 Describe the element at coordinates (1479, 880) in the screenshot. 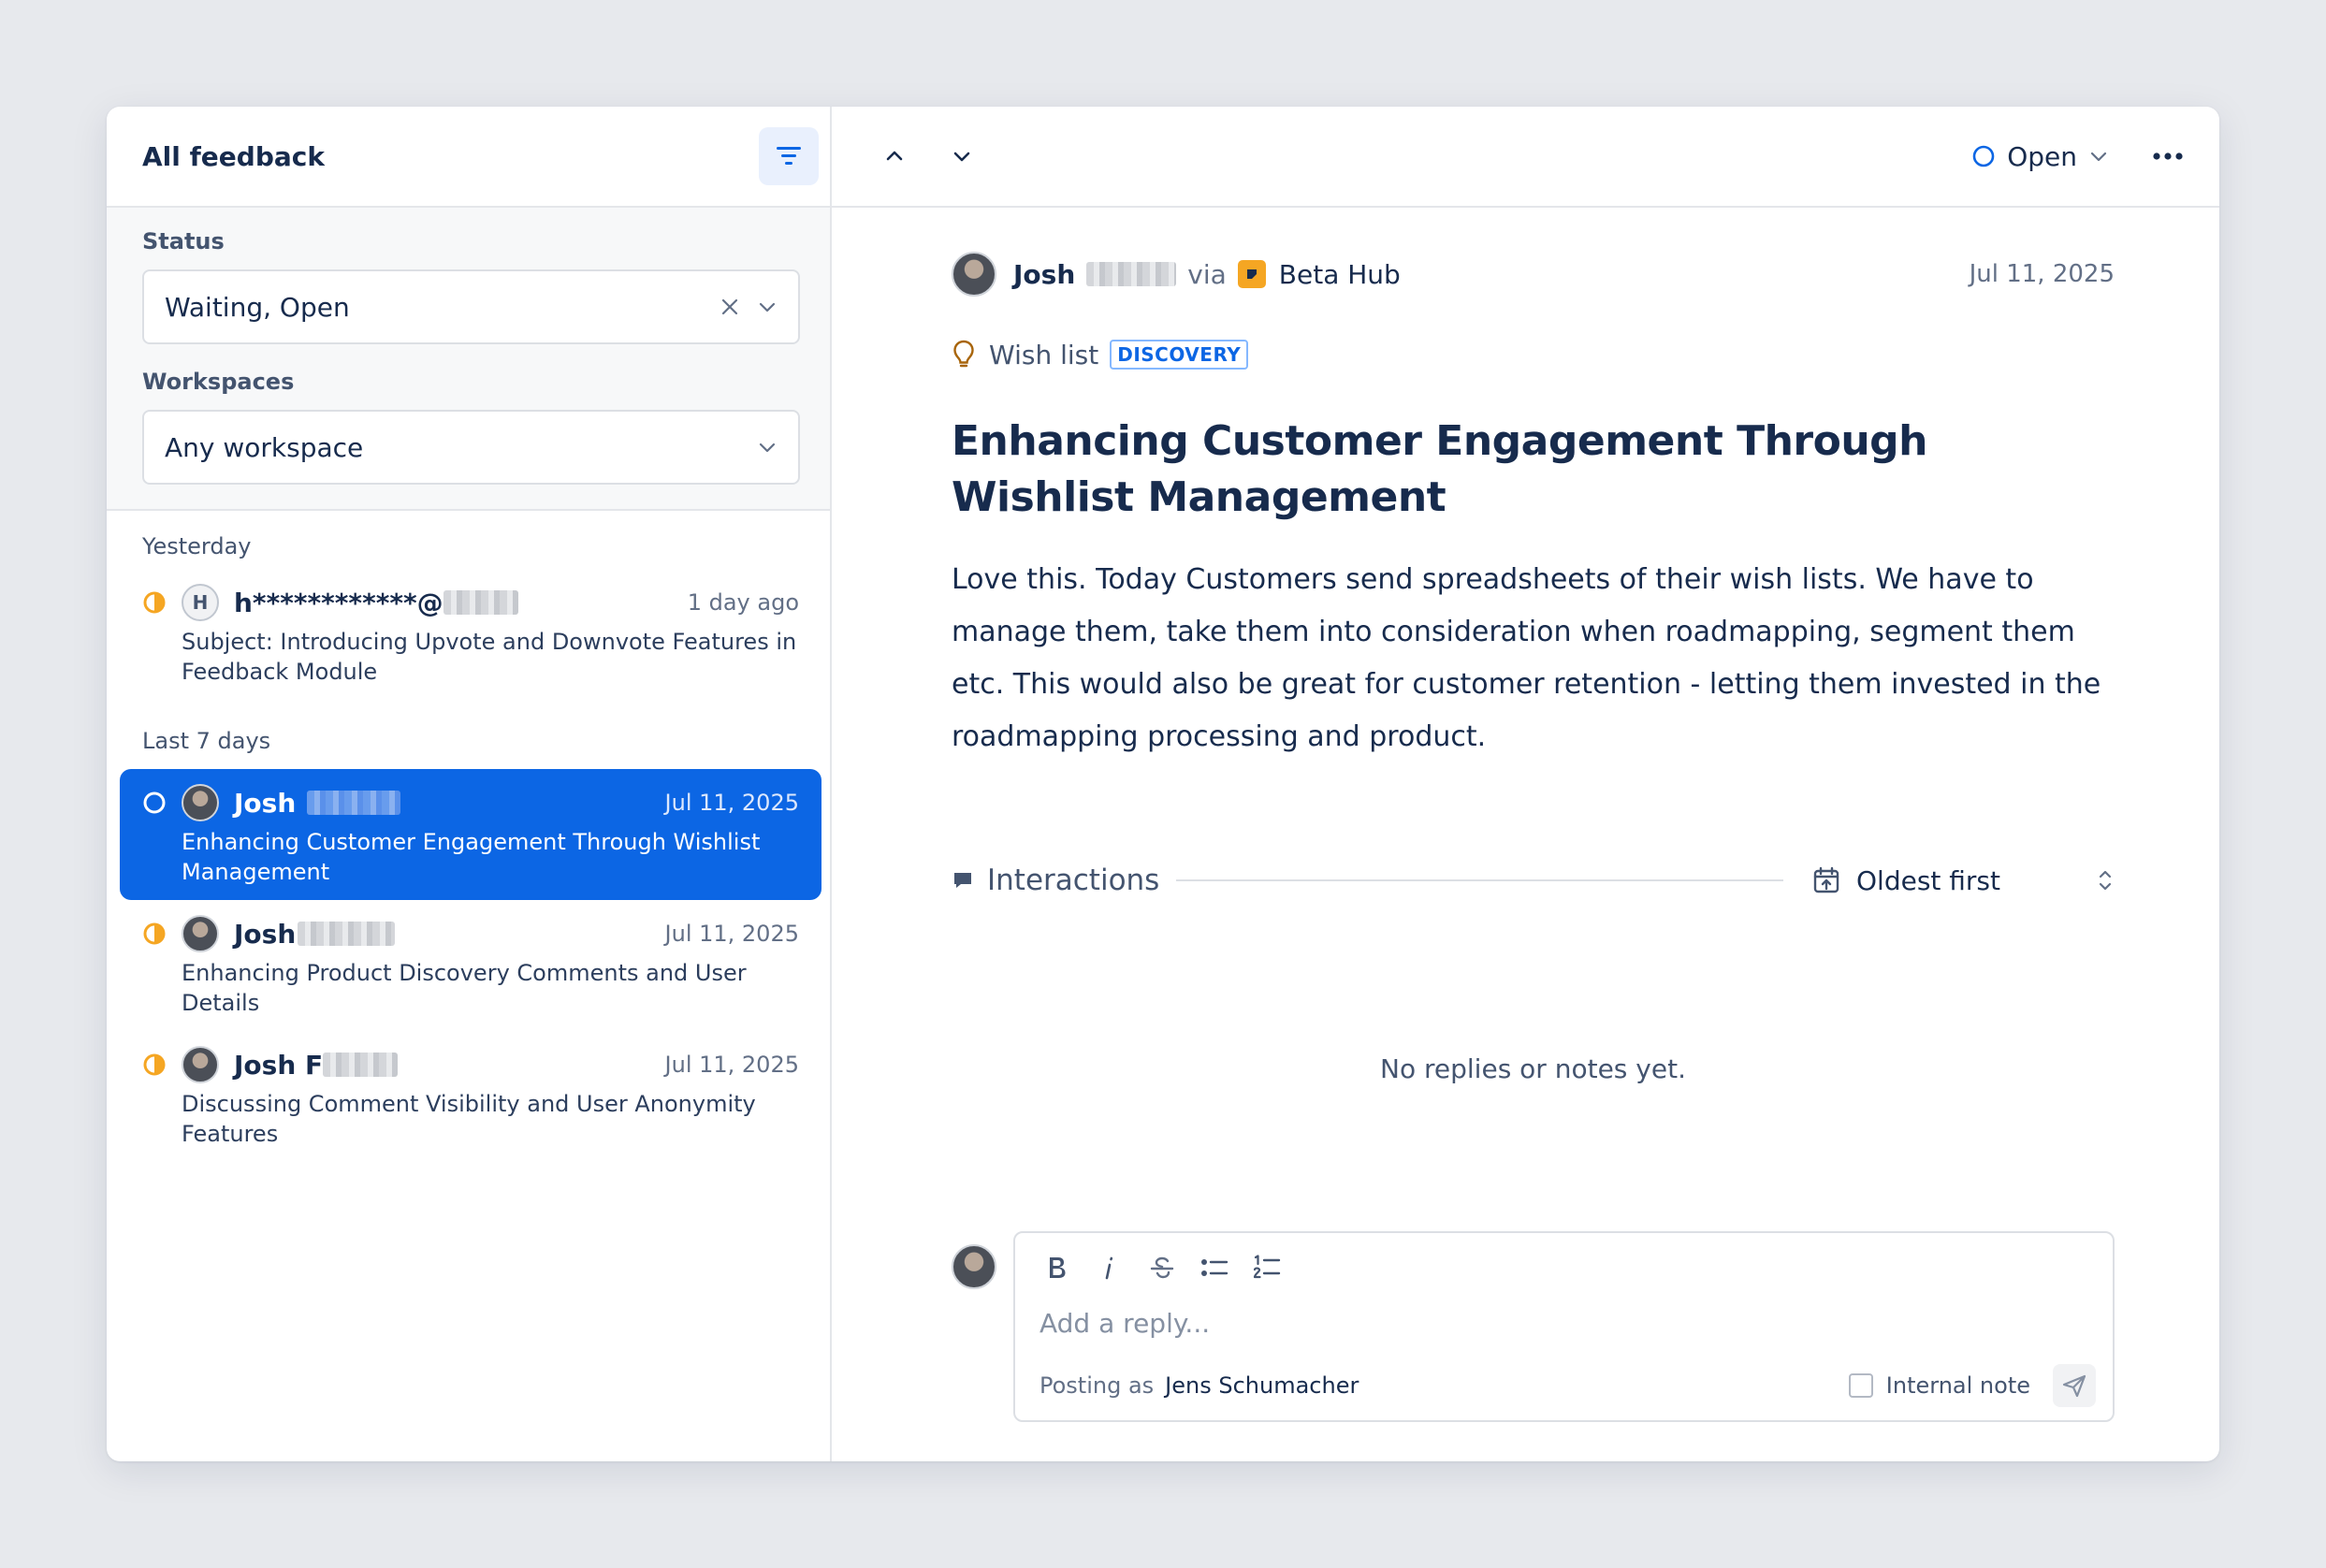

I see `divider` at that location.